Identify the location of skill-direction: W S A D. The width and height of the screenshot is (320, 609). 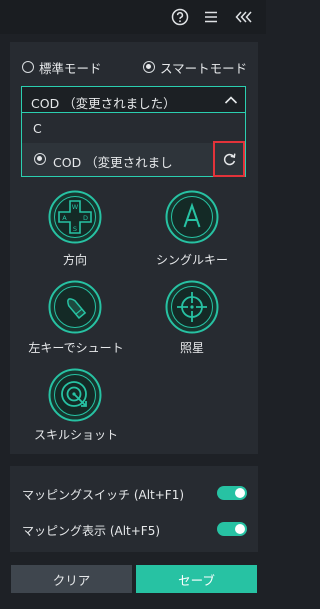
(75, 217).